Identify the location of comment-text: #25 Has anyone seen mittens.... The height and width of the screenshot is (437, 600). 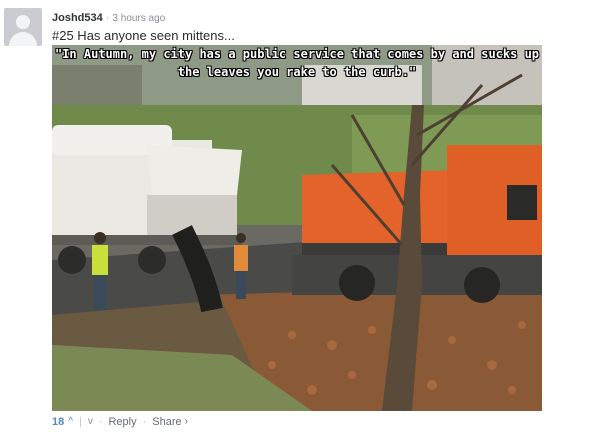
(143, 35).